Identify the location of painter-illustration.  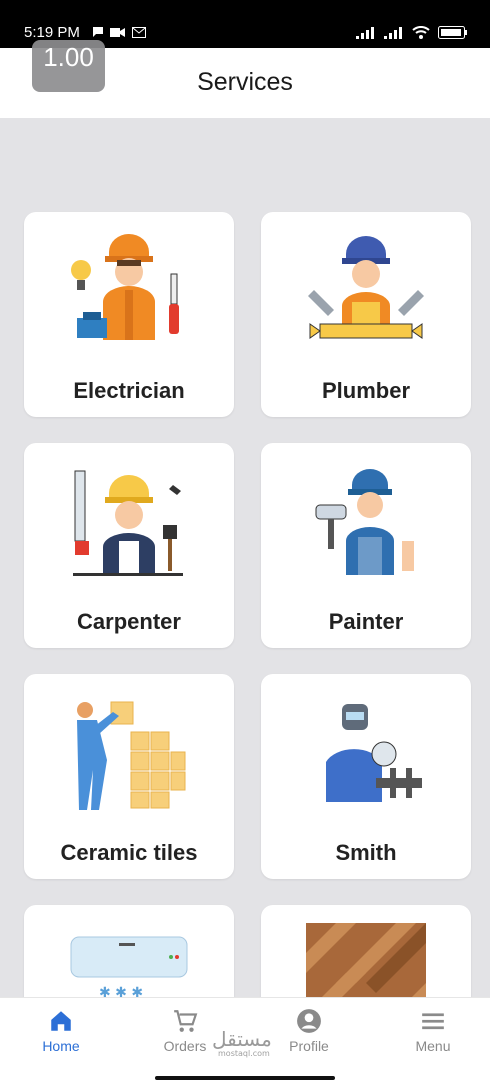
(364, 522).